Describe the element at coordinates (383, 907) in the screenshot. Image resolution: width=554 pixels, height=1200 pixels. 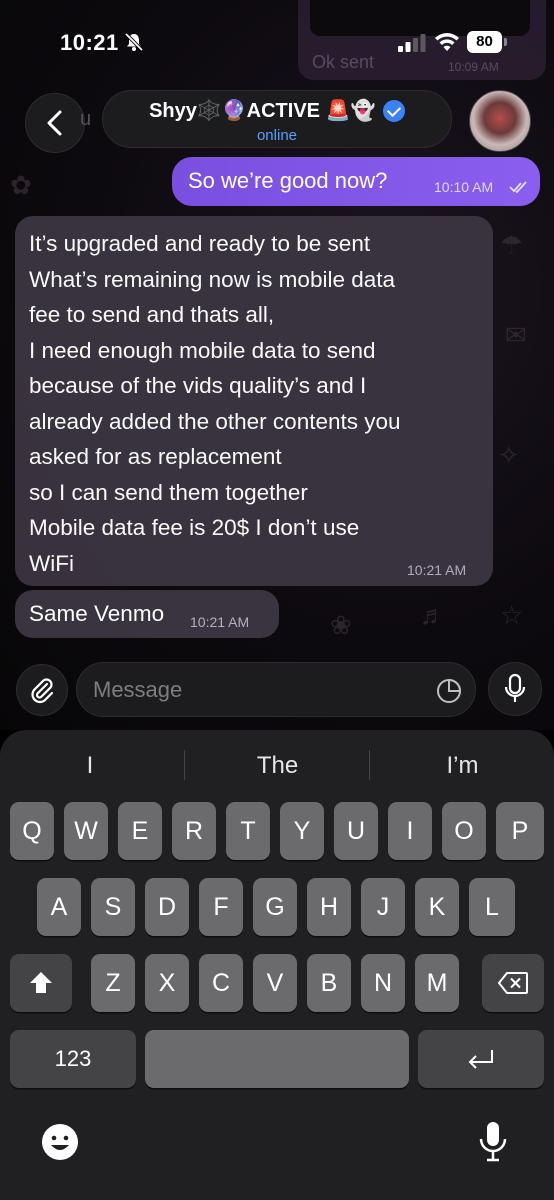
I see `key-j: J` at that location.